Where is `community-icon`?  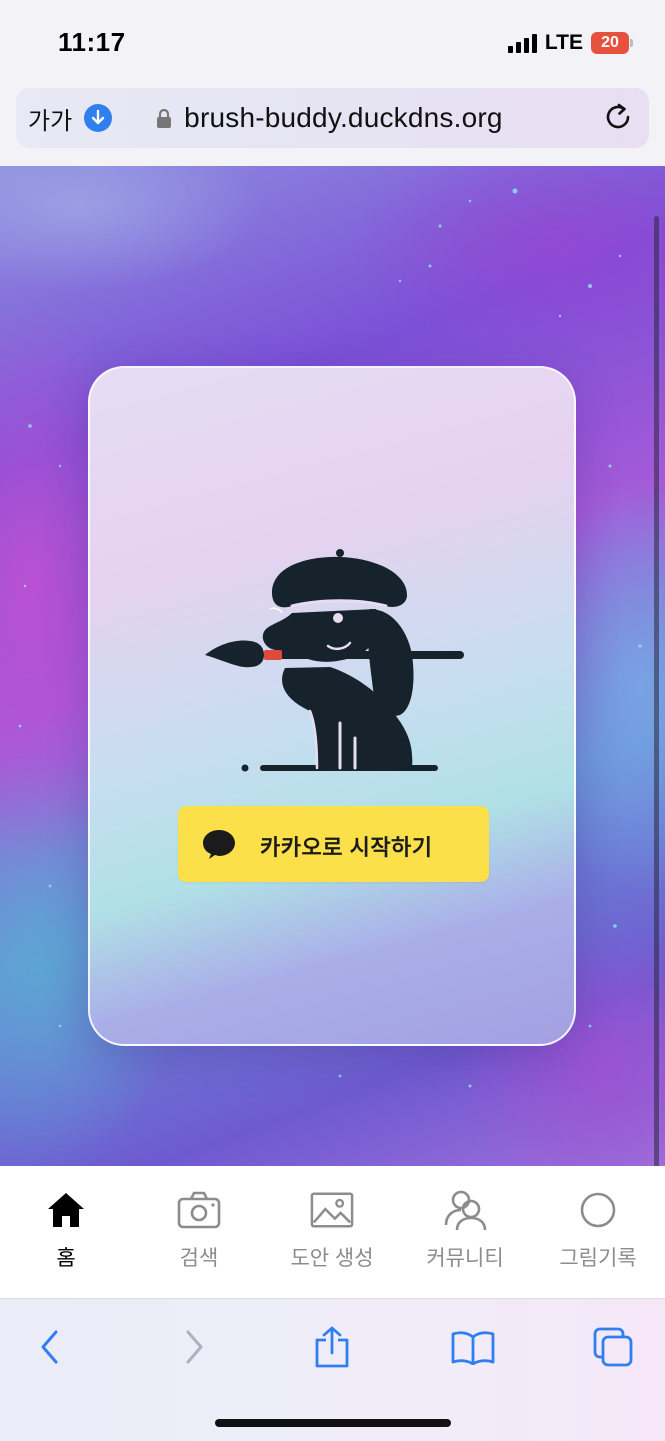 community-icon is located at coordinates (465, 1210).